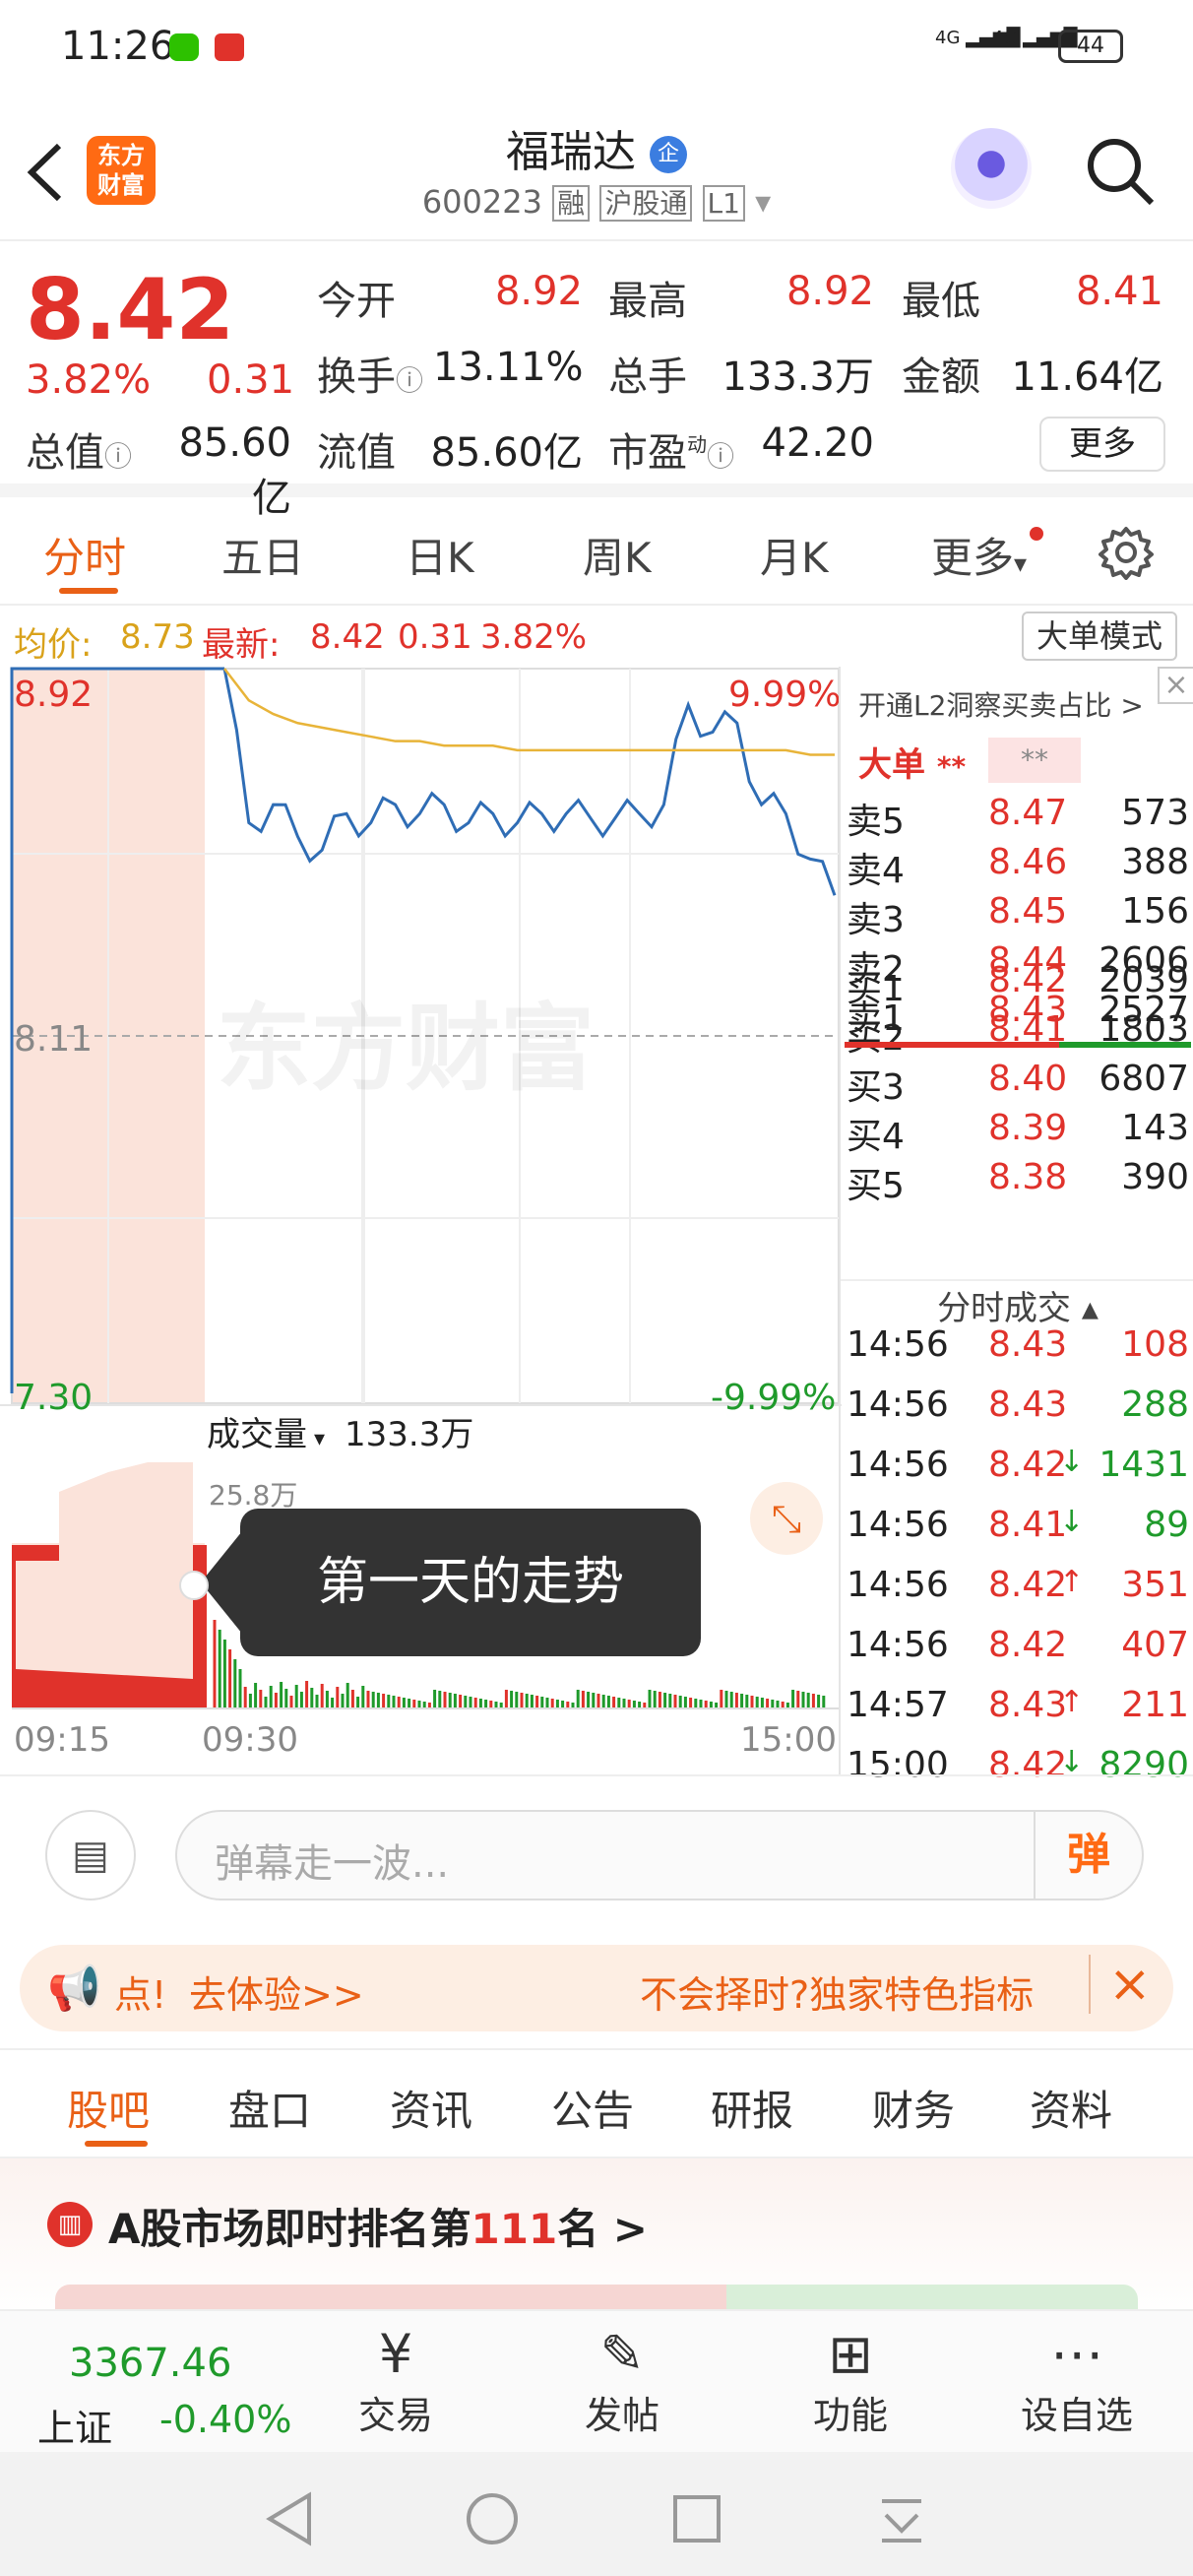 The width and height of the screenshot is (1193, 2576). Describe the element at coordinates (470, 1582) in the screenshot. I see `tooltip-bubble: 第一天的走势` at that location.